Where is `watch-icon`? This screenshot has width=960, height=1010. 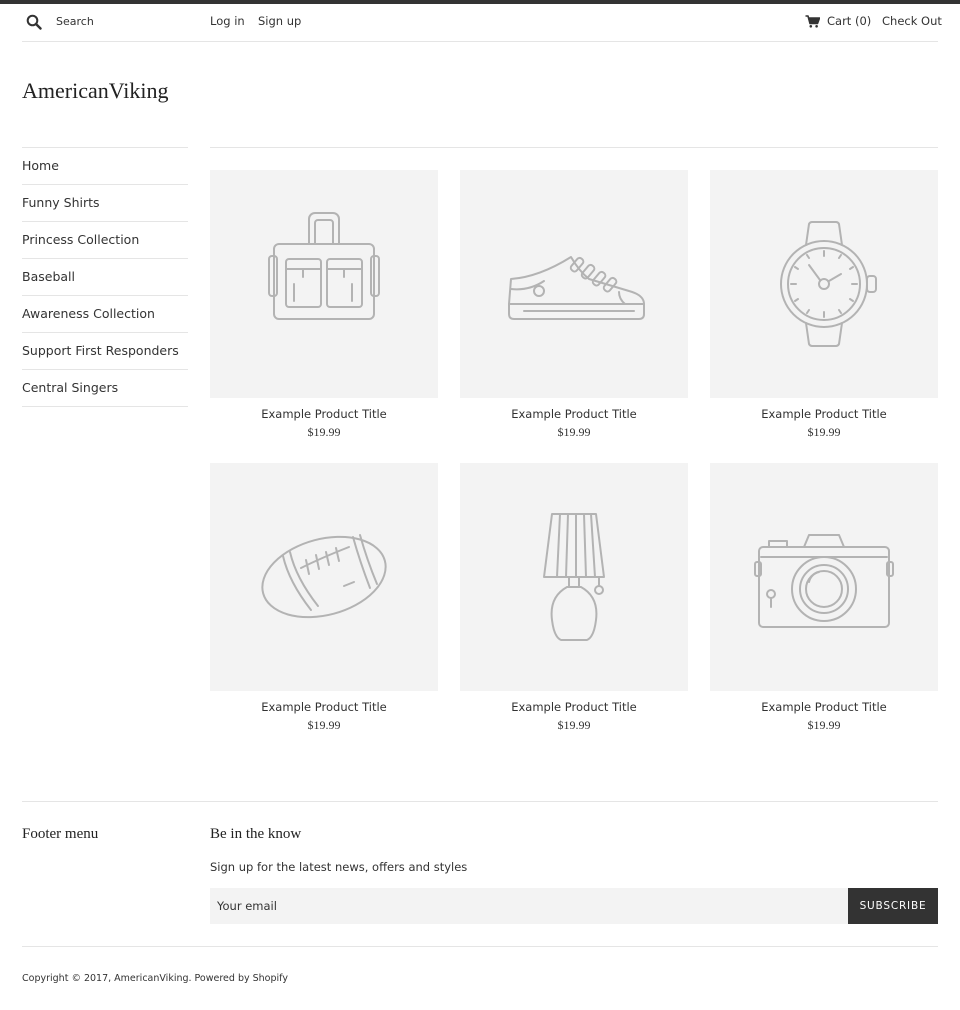
watch-icon is located at coordinates (828, 284).